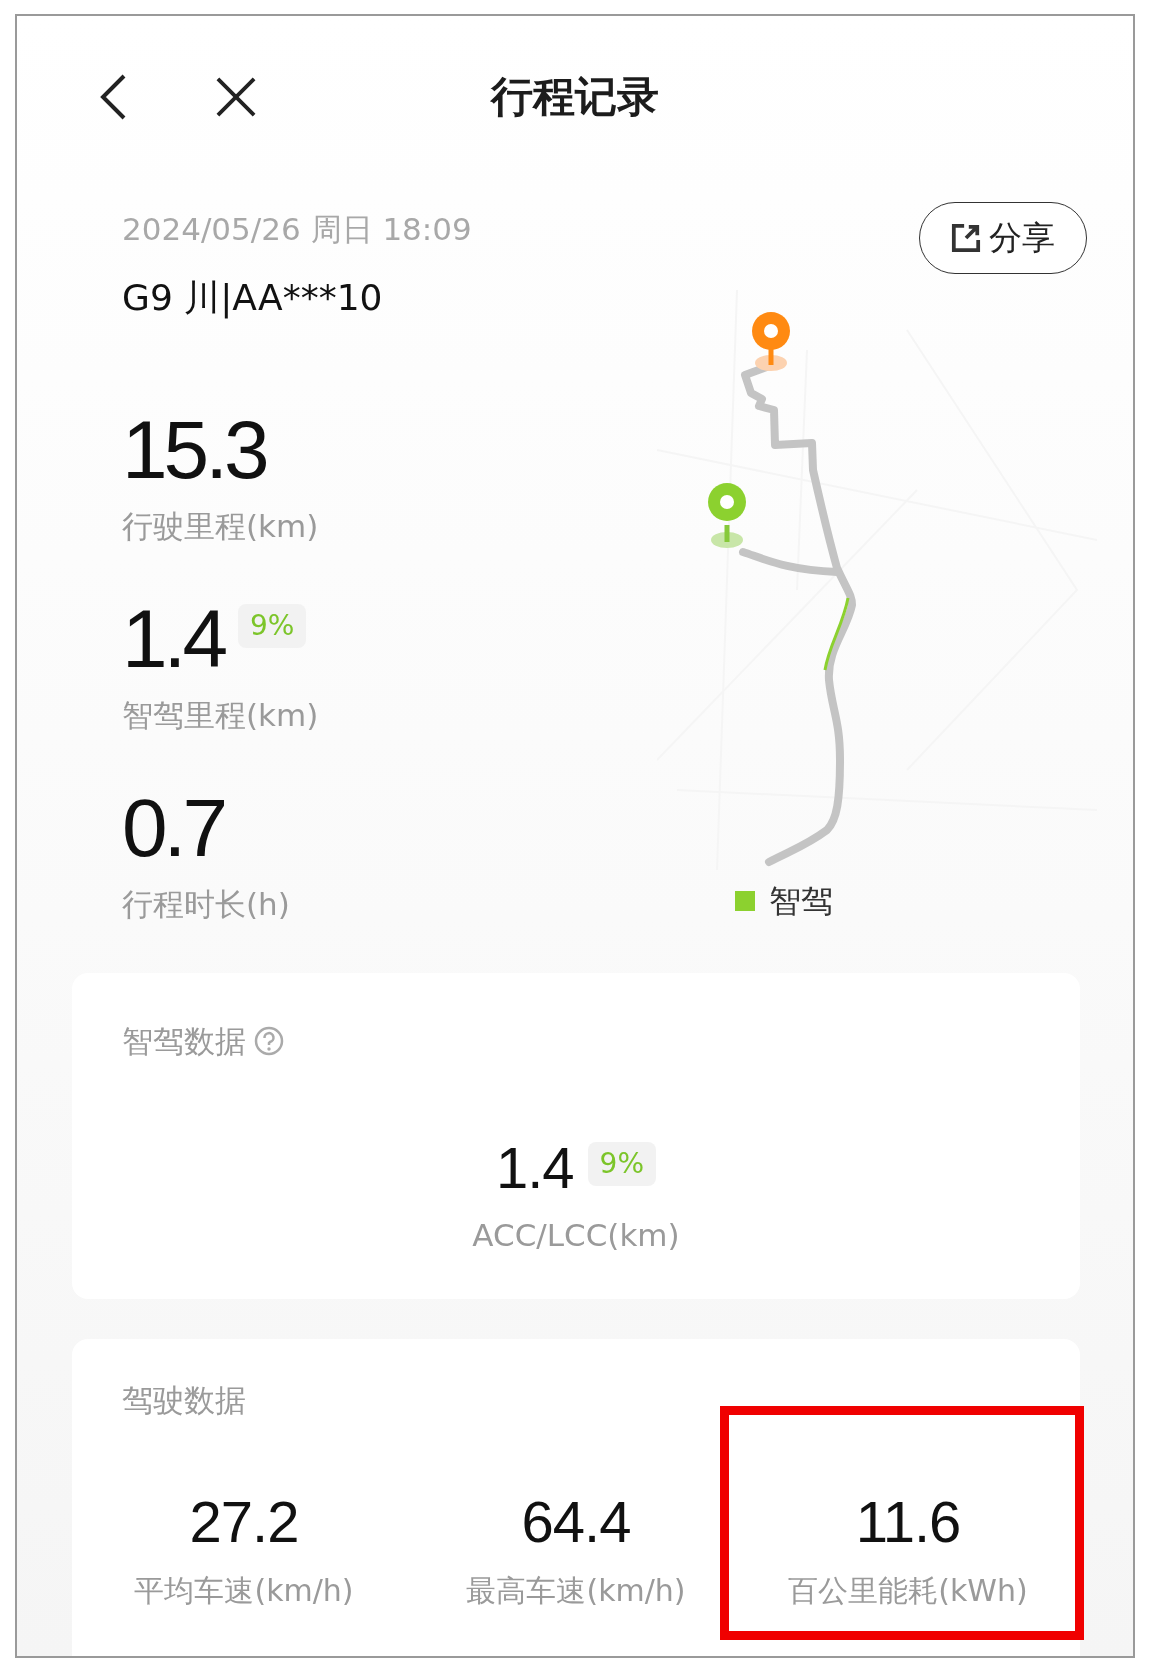 The width and height of the screenshot is (1150, 1672). I want to click on legend-label: 智驾, so click(801, 901).